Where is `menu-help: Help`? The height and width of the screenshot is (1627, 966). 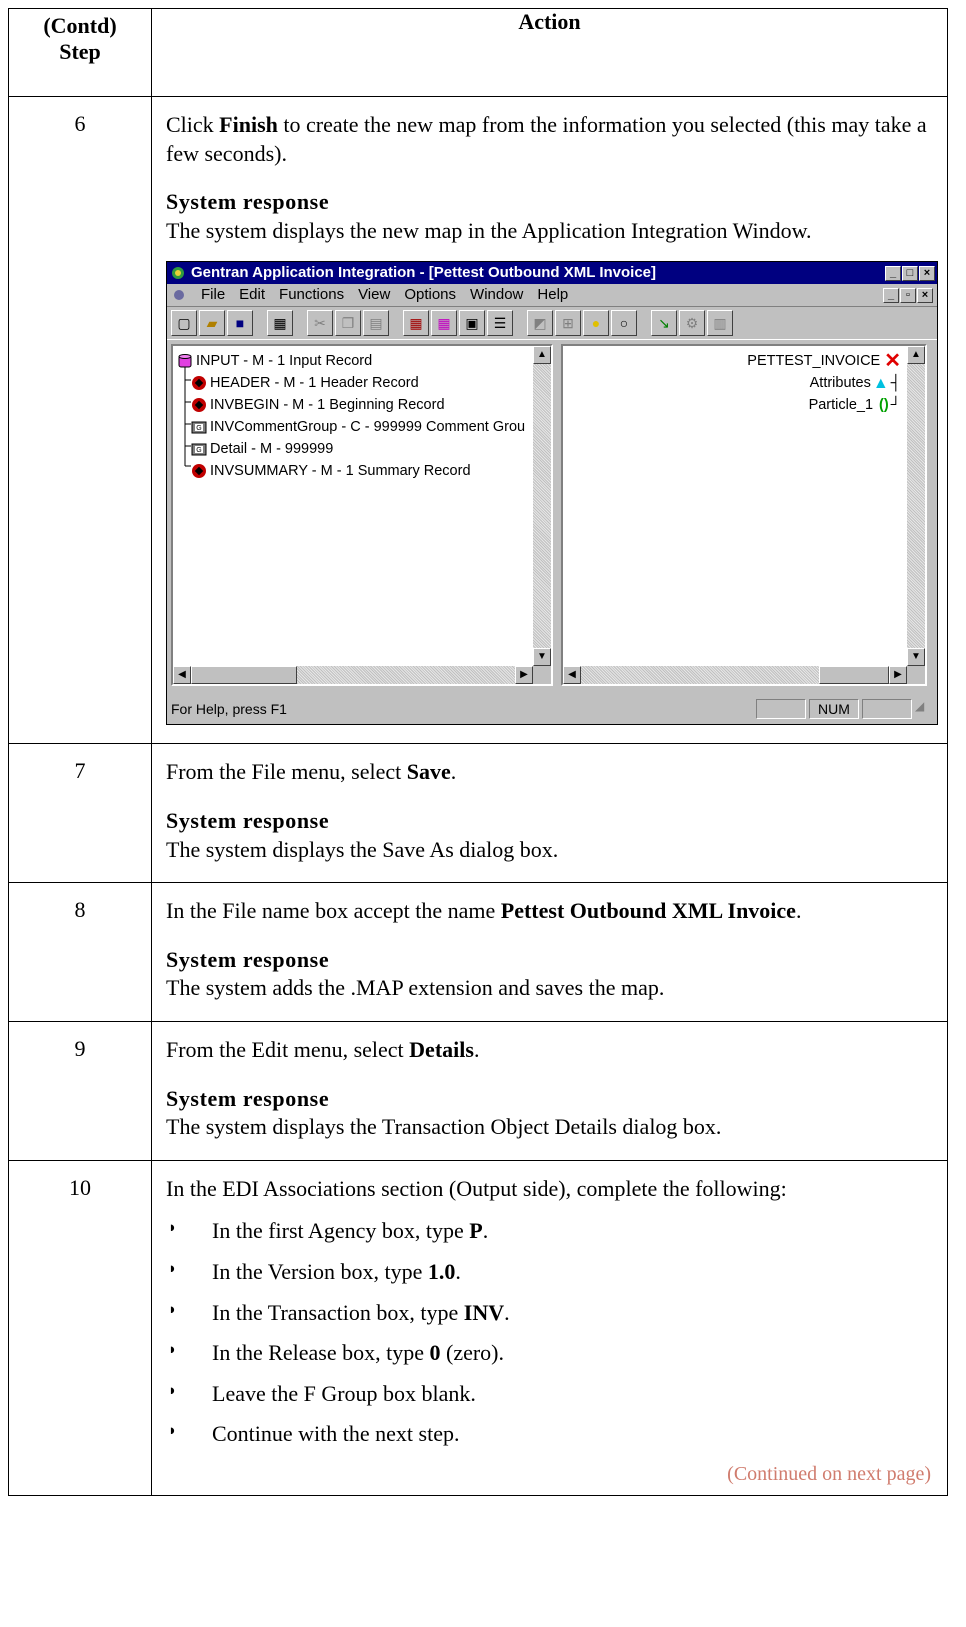 menu-help: Help is located at coordinates (552, 295).